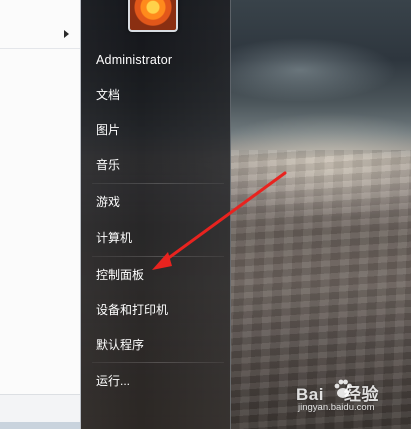 The image size is (411, 429). Describe the element at coordinates (108, 202) in the screenshot. I see `menu-item-games: 游戏` at that location.